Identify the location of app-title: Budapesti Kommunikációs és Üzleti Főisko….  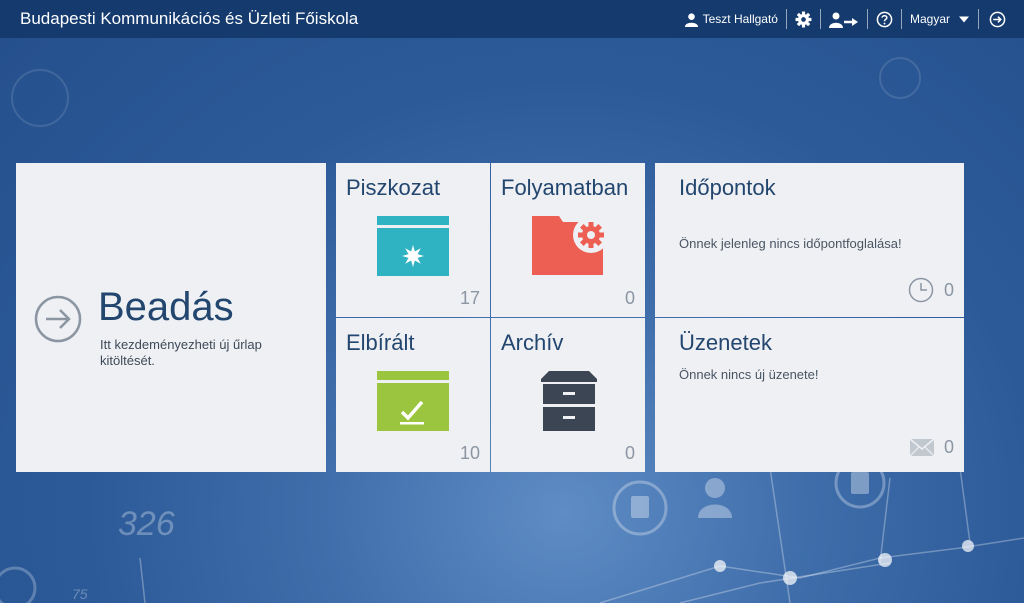
(189, 18).